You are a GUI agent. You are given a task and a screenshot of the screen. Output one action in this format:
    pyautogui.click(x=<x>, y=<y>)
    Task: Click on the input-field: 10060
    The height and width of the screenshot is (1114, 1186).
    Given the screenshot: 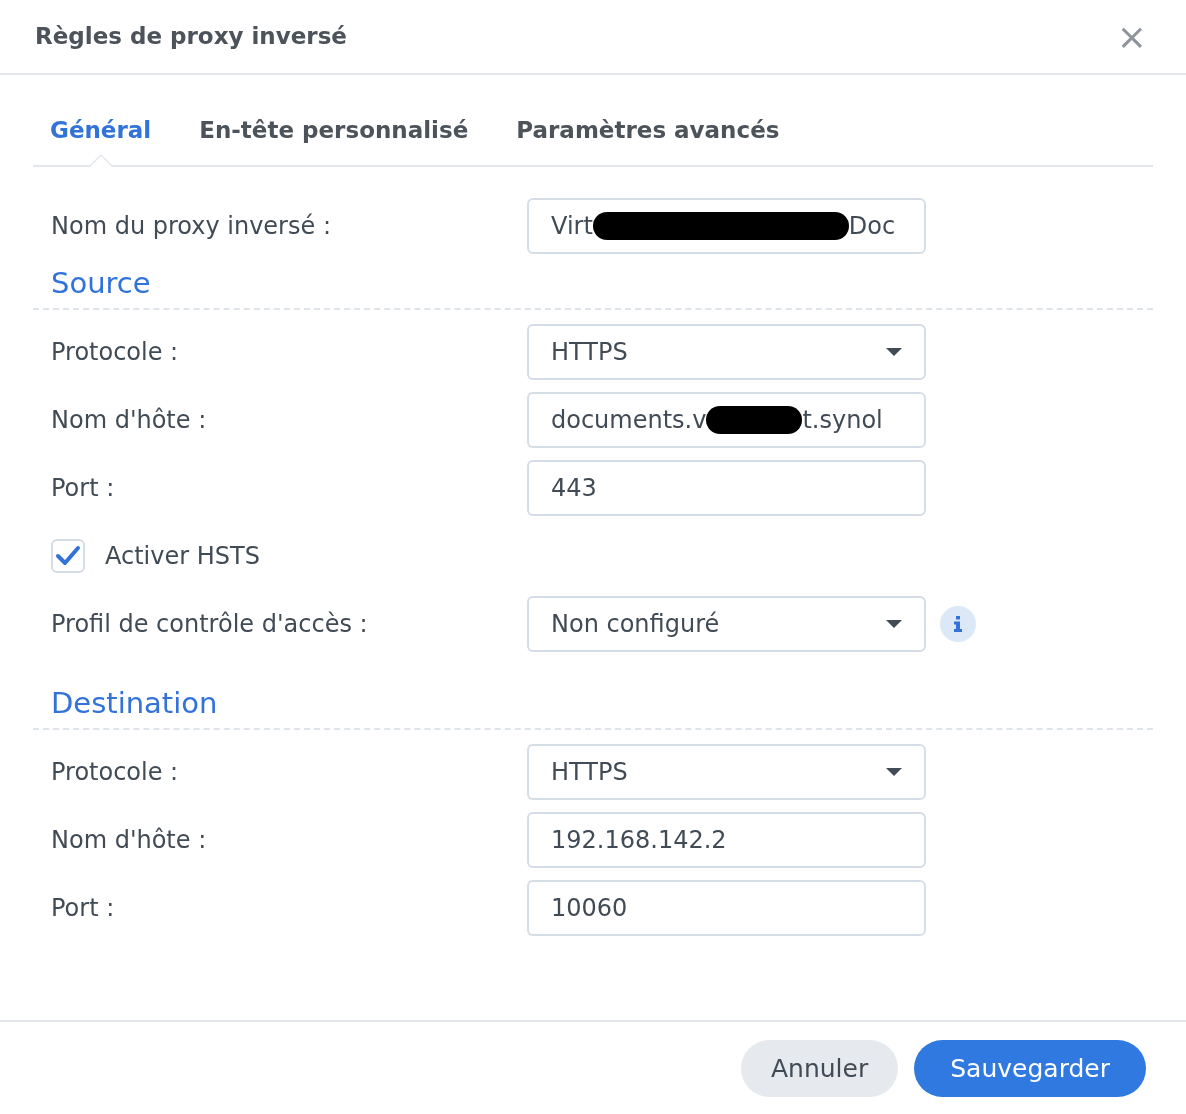 What is the action you would take?
    pyautogui.click(x=726, y=908)
    